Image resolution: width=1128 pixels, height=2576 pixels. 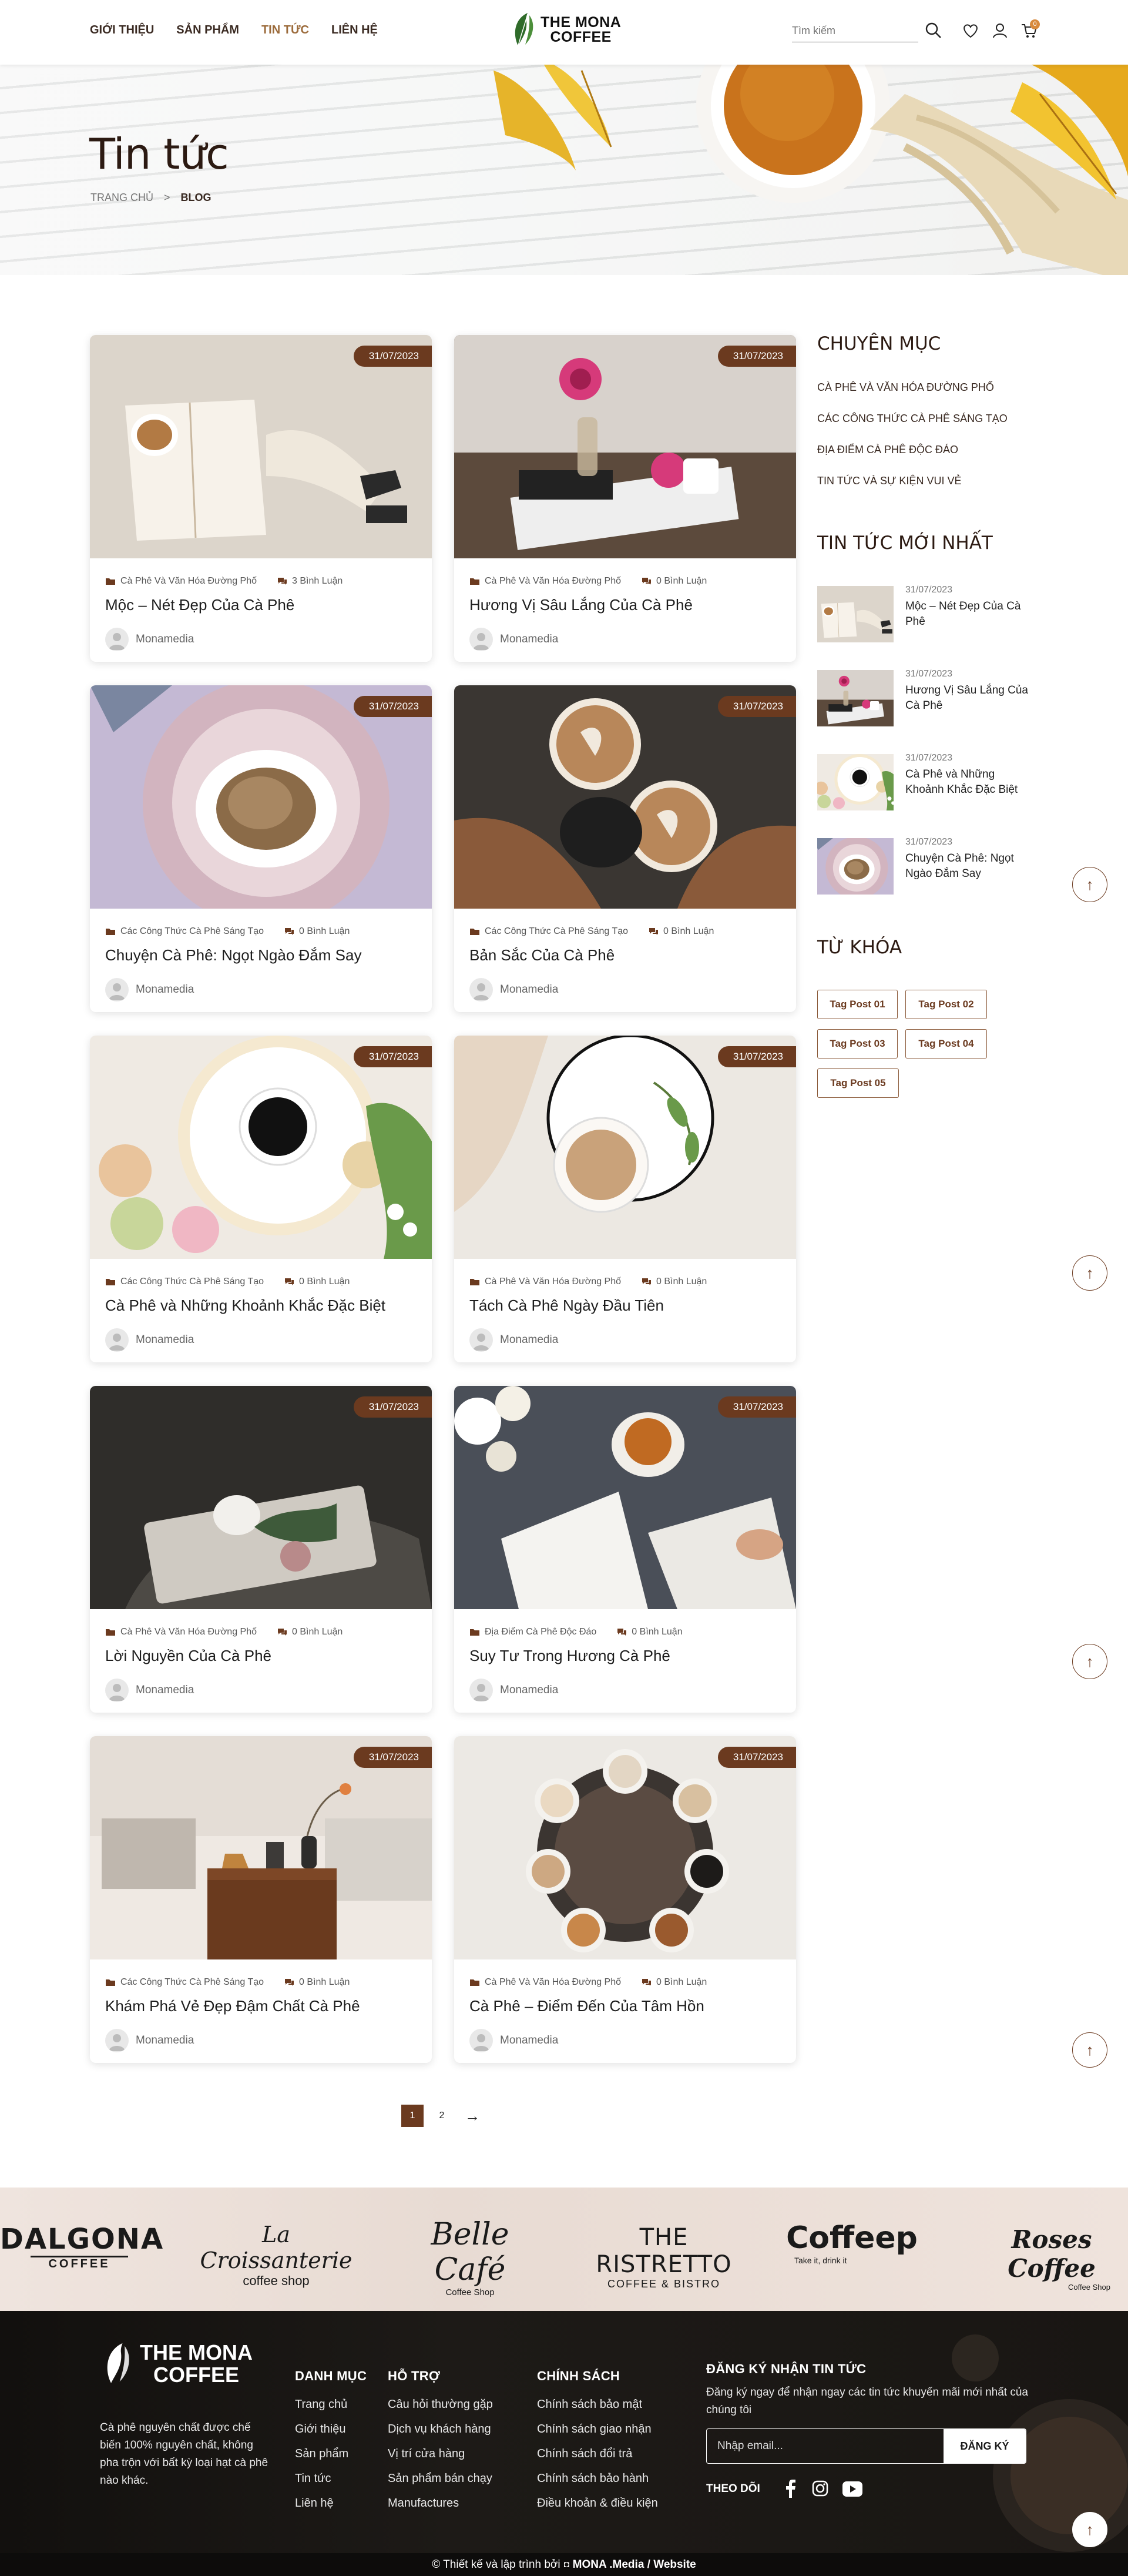 What do you see at coordinates (584, 2454) in the screenshot?
I see `footer-link-returns: Chính sách đổi trả` at bounding box center [584, 2454].